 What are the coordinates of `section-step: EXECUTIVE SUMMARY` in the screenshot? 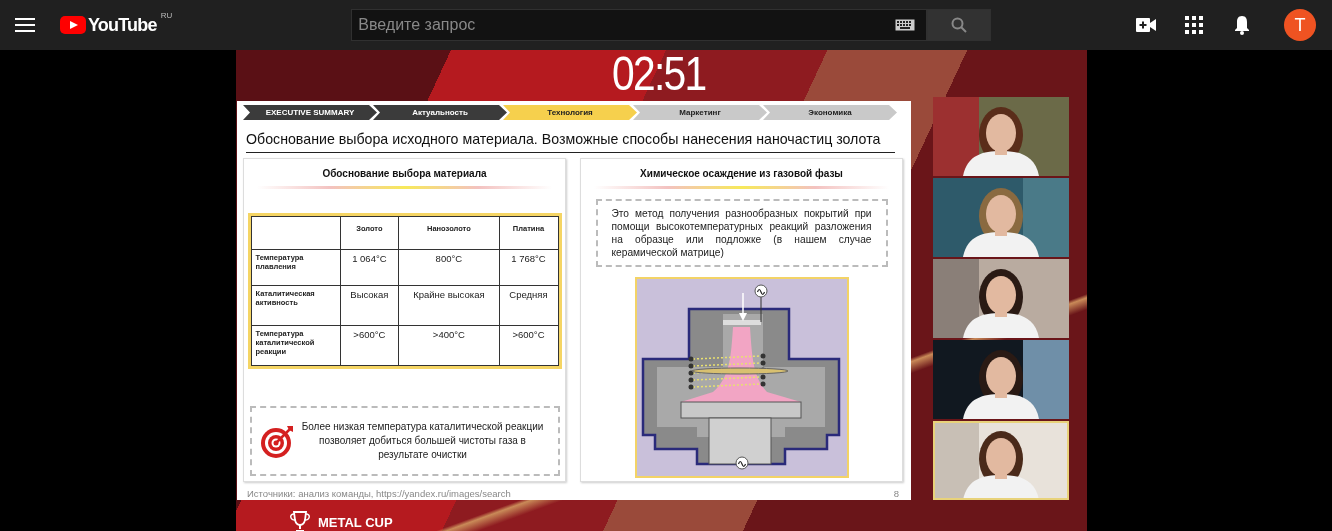 It's located at (310, 112).